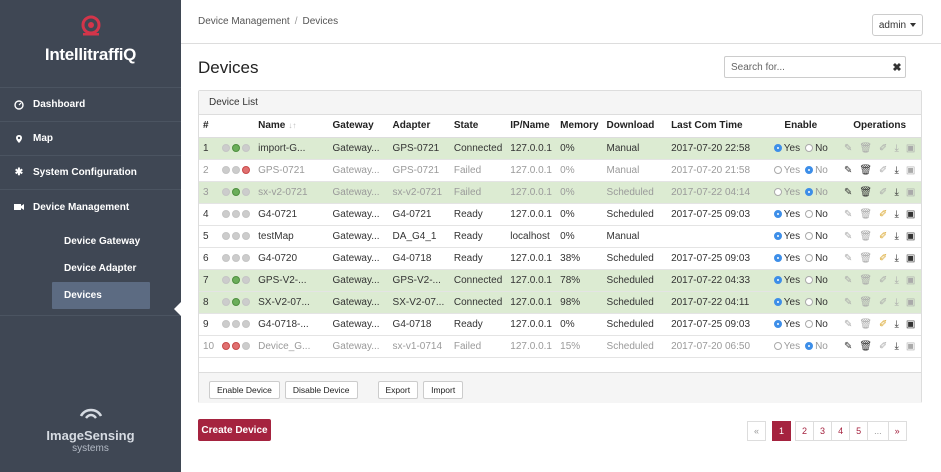  Describe the element at coordinates (90, 241) in the screenshot. I see `sidebar-subitem-device-gateway: Device Gateway` at that location.